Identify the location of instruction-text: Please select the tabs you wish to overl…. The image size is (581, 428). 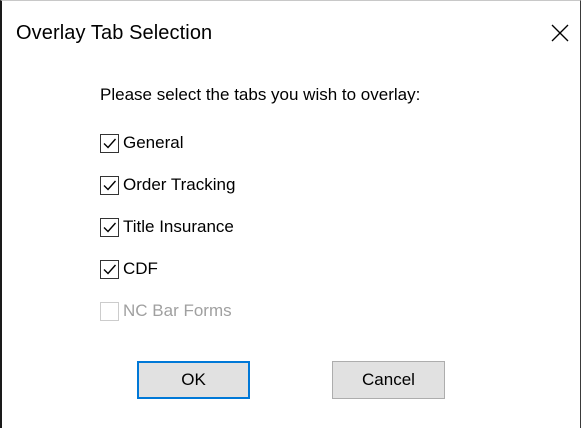
(260, 94).